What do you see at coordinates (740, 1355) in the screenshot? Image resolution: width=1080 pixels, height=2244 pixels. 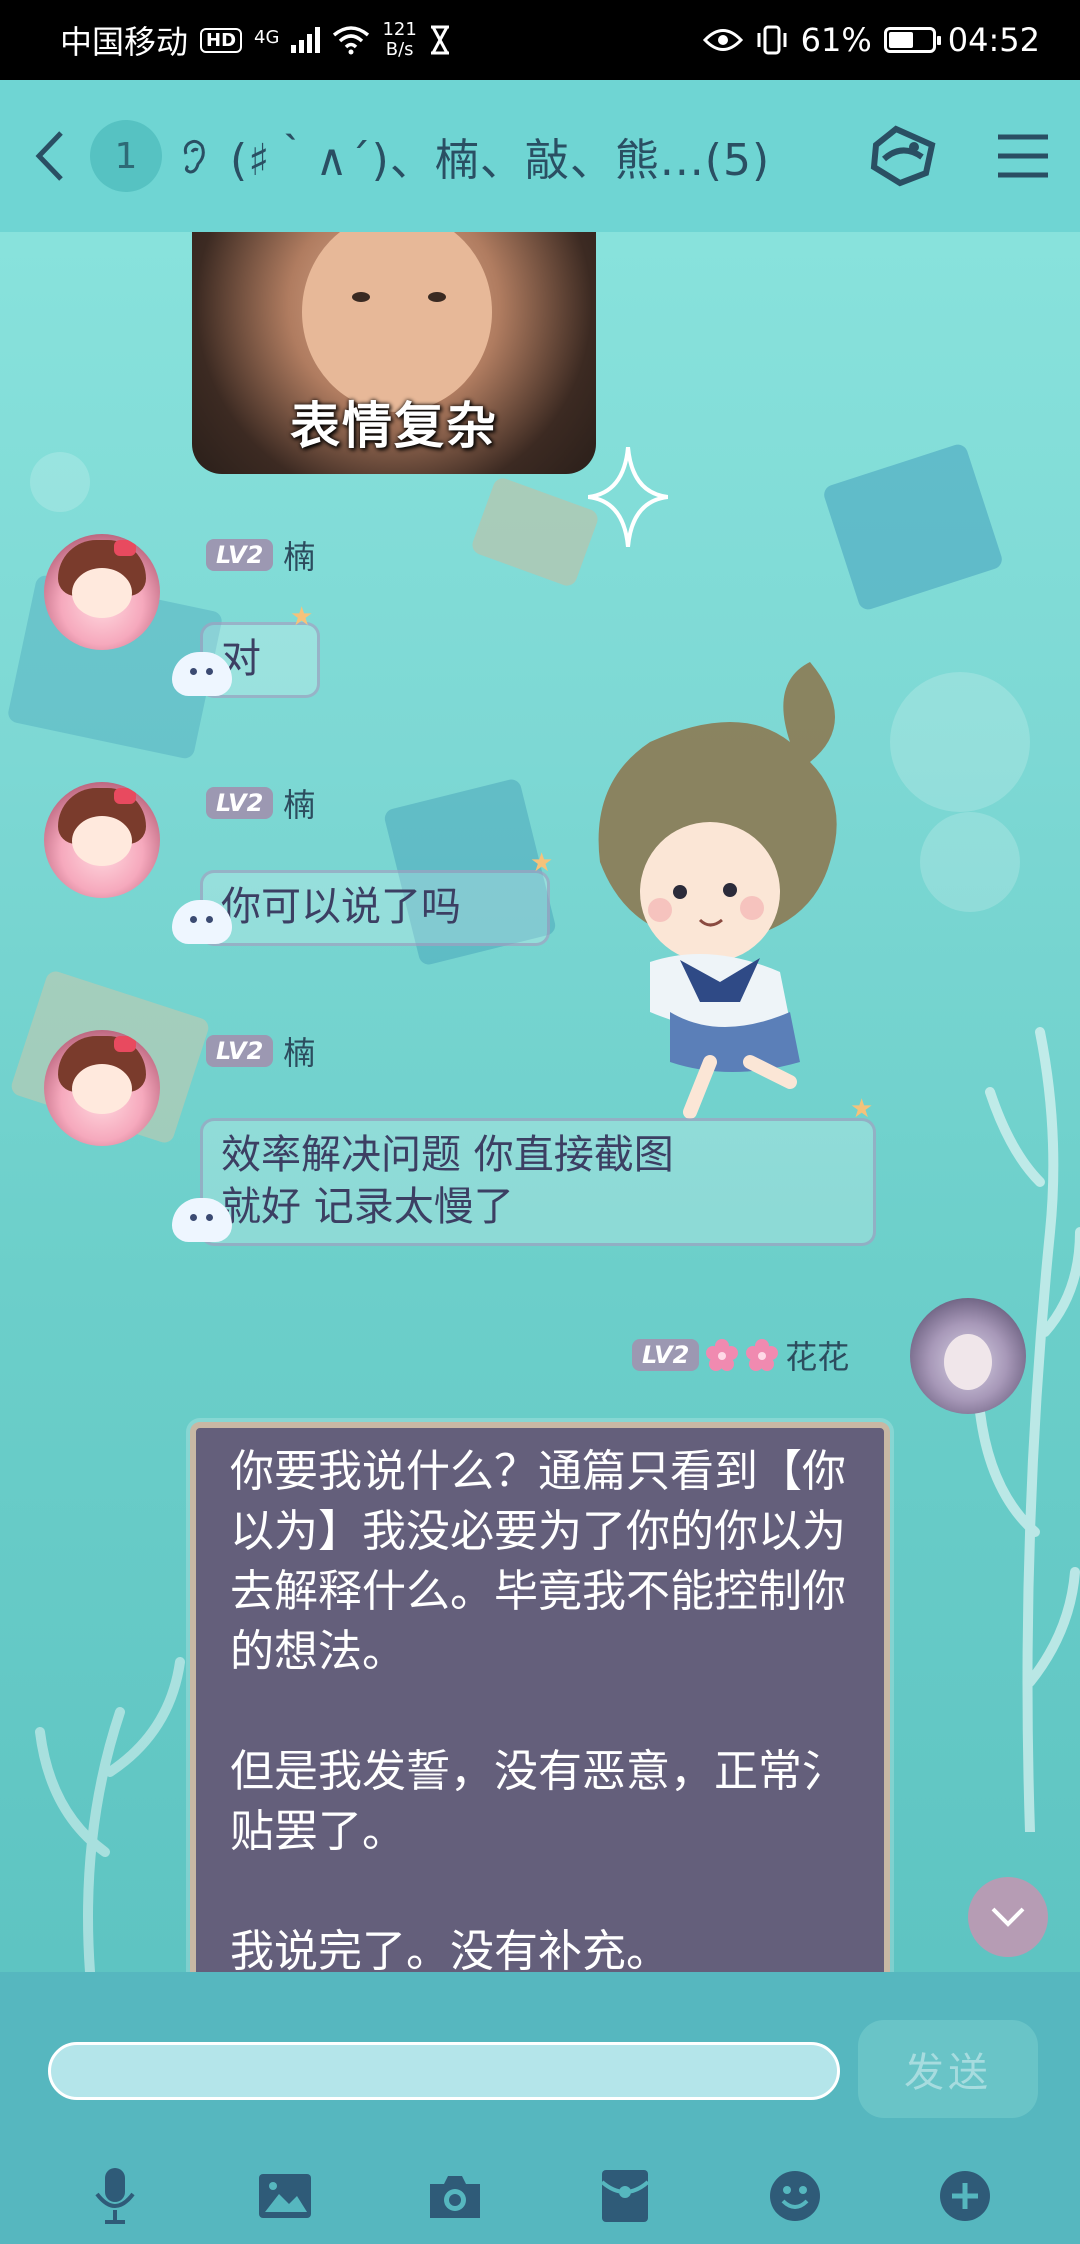 I see `my-sender-line: LV2 花花` at bounding box center [740, 1355].